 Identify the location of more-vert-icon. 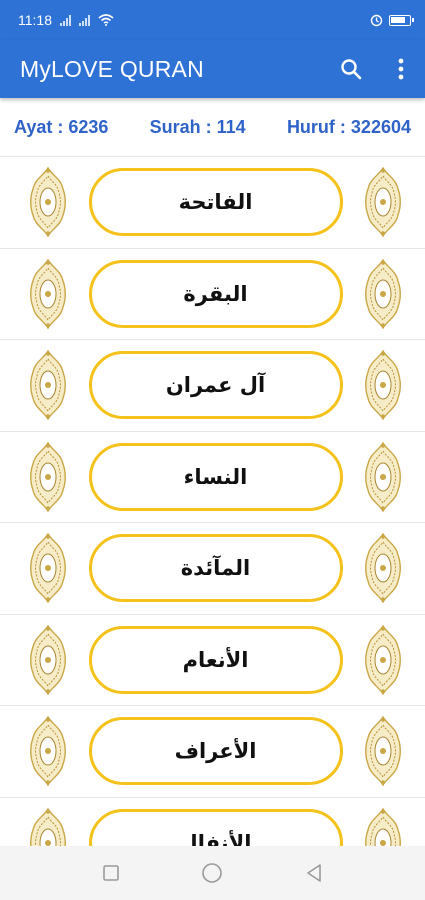
(401, 69).